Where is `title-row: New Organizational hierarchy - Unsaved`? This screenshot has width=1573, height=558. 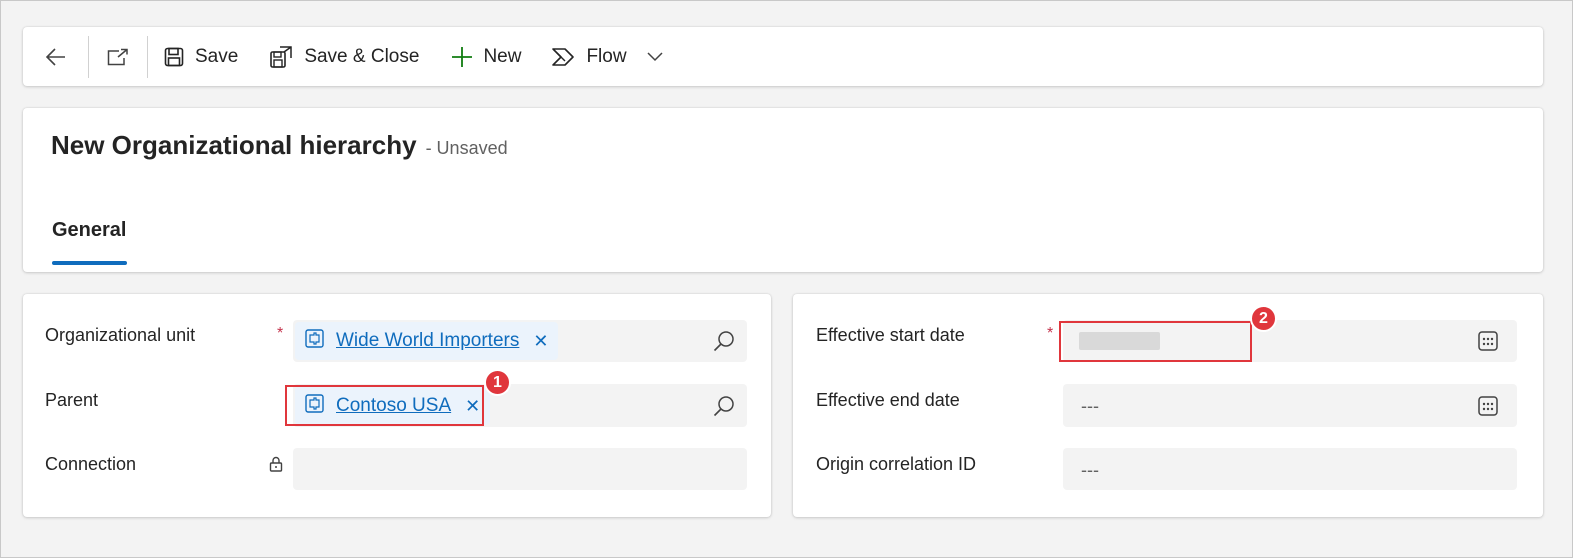 title-row: New Organizational hierarchy - Unsaved is located at coordinates (279, 145).